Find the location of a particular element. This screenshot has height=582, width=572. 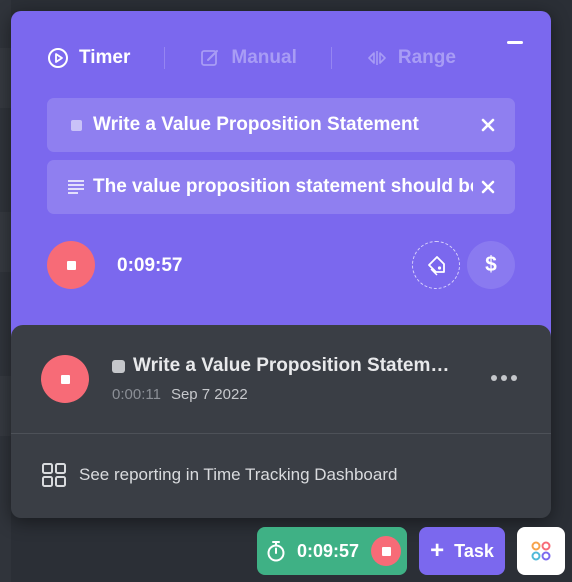

mode-tabs: Timer Manual Range is located at coordinates (282, 58).